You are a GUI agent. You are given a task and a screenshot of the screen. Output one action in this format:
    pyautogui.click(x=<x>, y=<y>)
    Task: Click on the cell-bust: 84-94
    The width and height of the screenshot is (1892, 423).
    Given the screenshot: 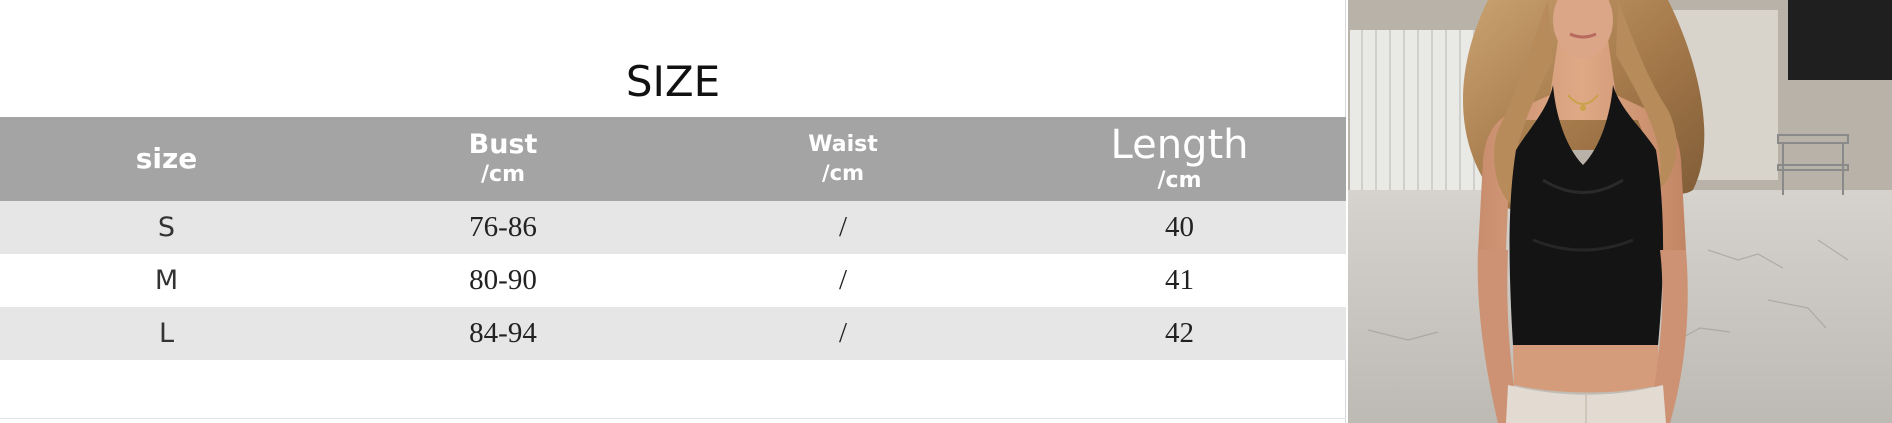 What is the action you would take?
    pyautogui.click(x=503, y=333)
    